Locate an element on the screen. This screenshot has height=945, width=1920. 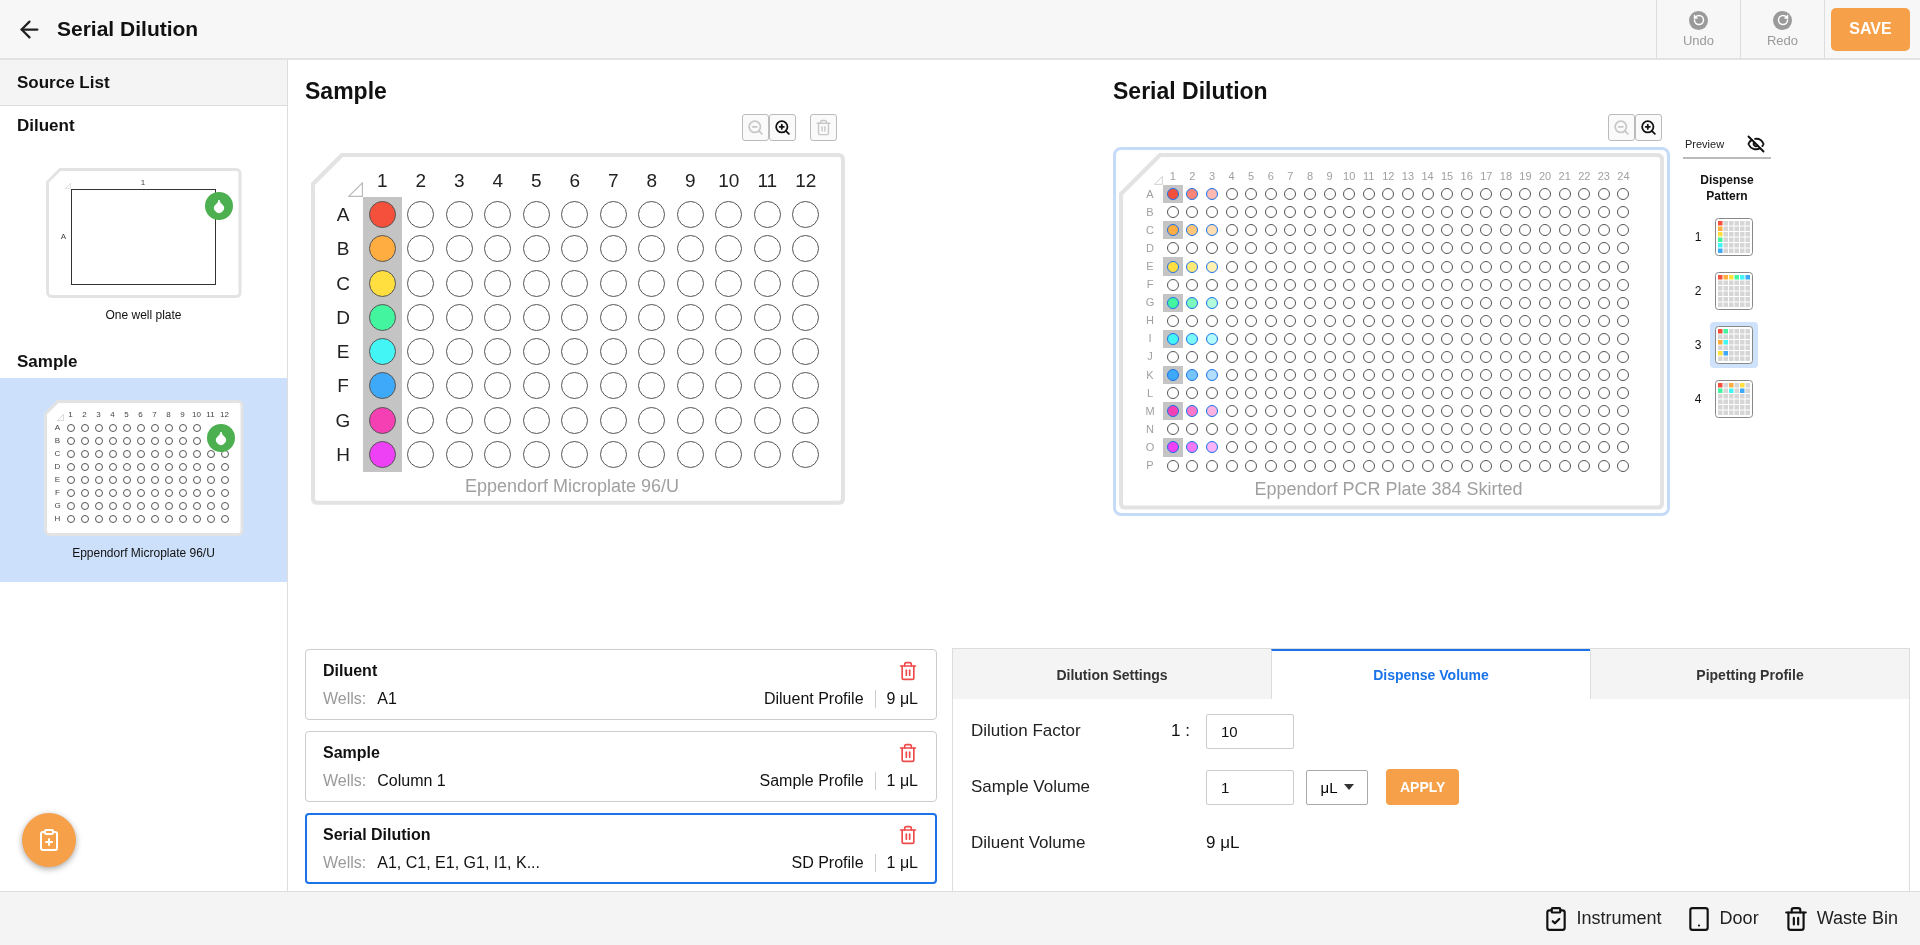
sidebar-header: Source List is located at coordinates (143, 83).